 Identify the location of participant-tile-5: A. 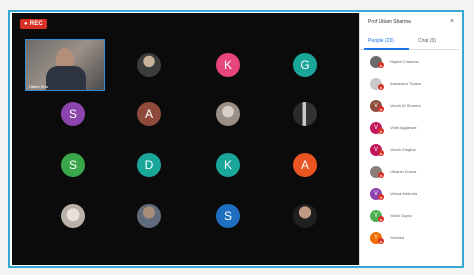
(149, 114).